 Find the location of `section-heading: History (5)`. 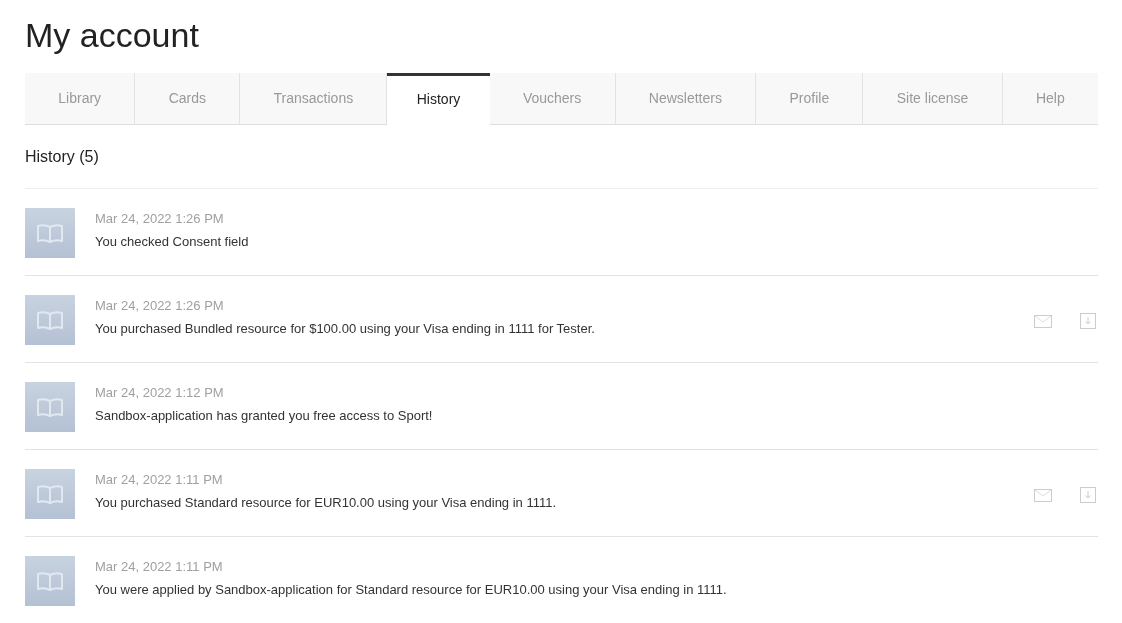

section-heading: History (5) is located at coordinates (62, 157).